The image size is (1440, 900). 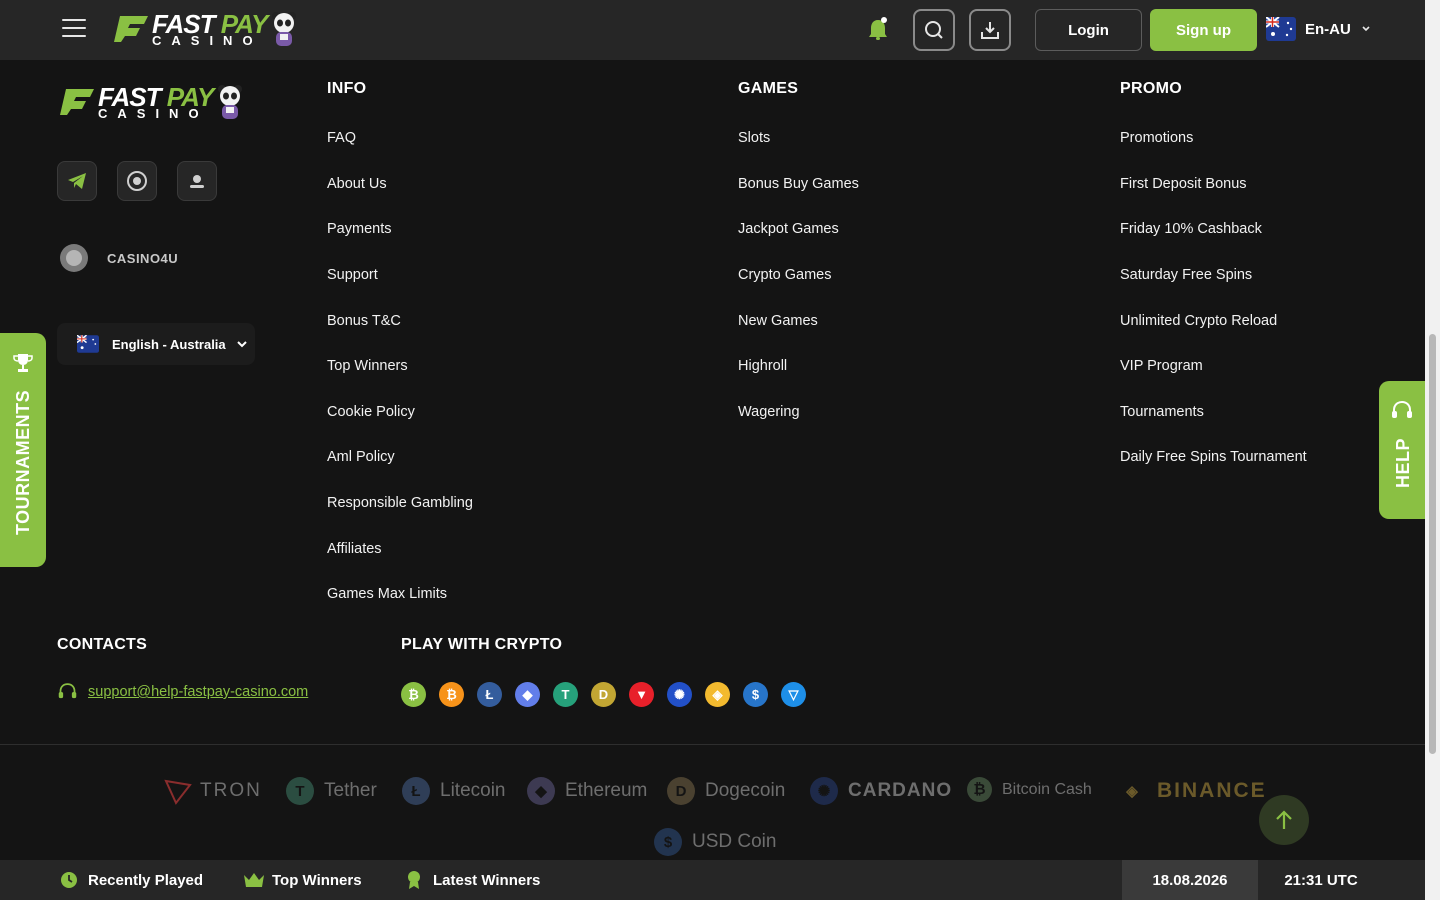 I want to click on help-tab: HELP, so click(x=1402, y=450).